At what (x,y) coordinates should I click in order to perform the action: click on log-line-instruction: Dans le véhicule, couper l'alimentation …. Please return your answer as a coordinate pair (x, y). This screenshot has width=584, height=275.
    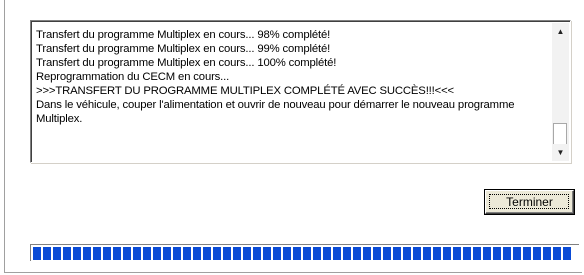
    Looking at the image, I should click on (275, 112).